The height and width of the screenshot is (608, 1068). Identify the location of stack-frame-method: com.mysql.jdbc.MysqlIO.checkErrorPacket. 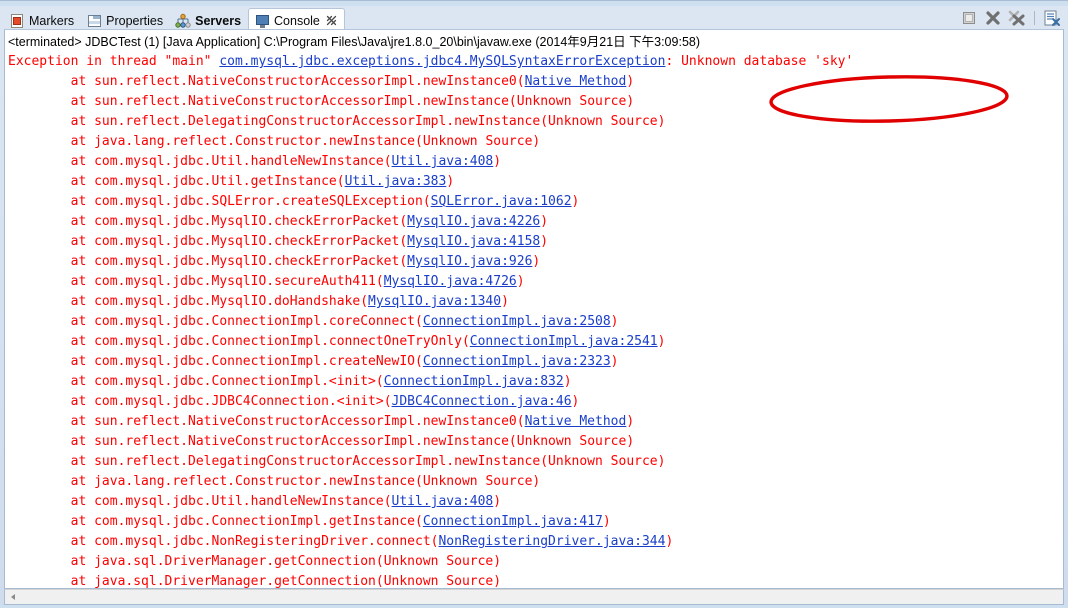
(247, 241).